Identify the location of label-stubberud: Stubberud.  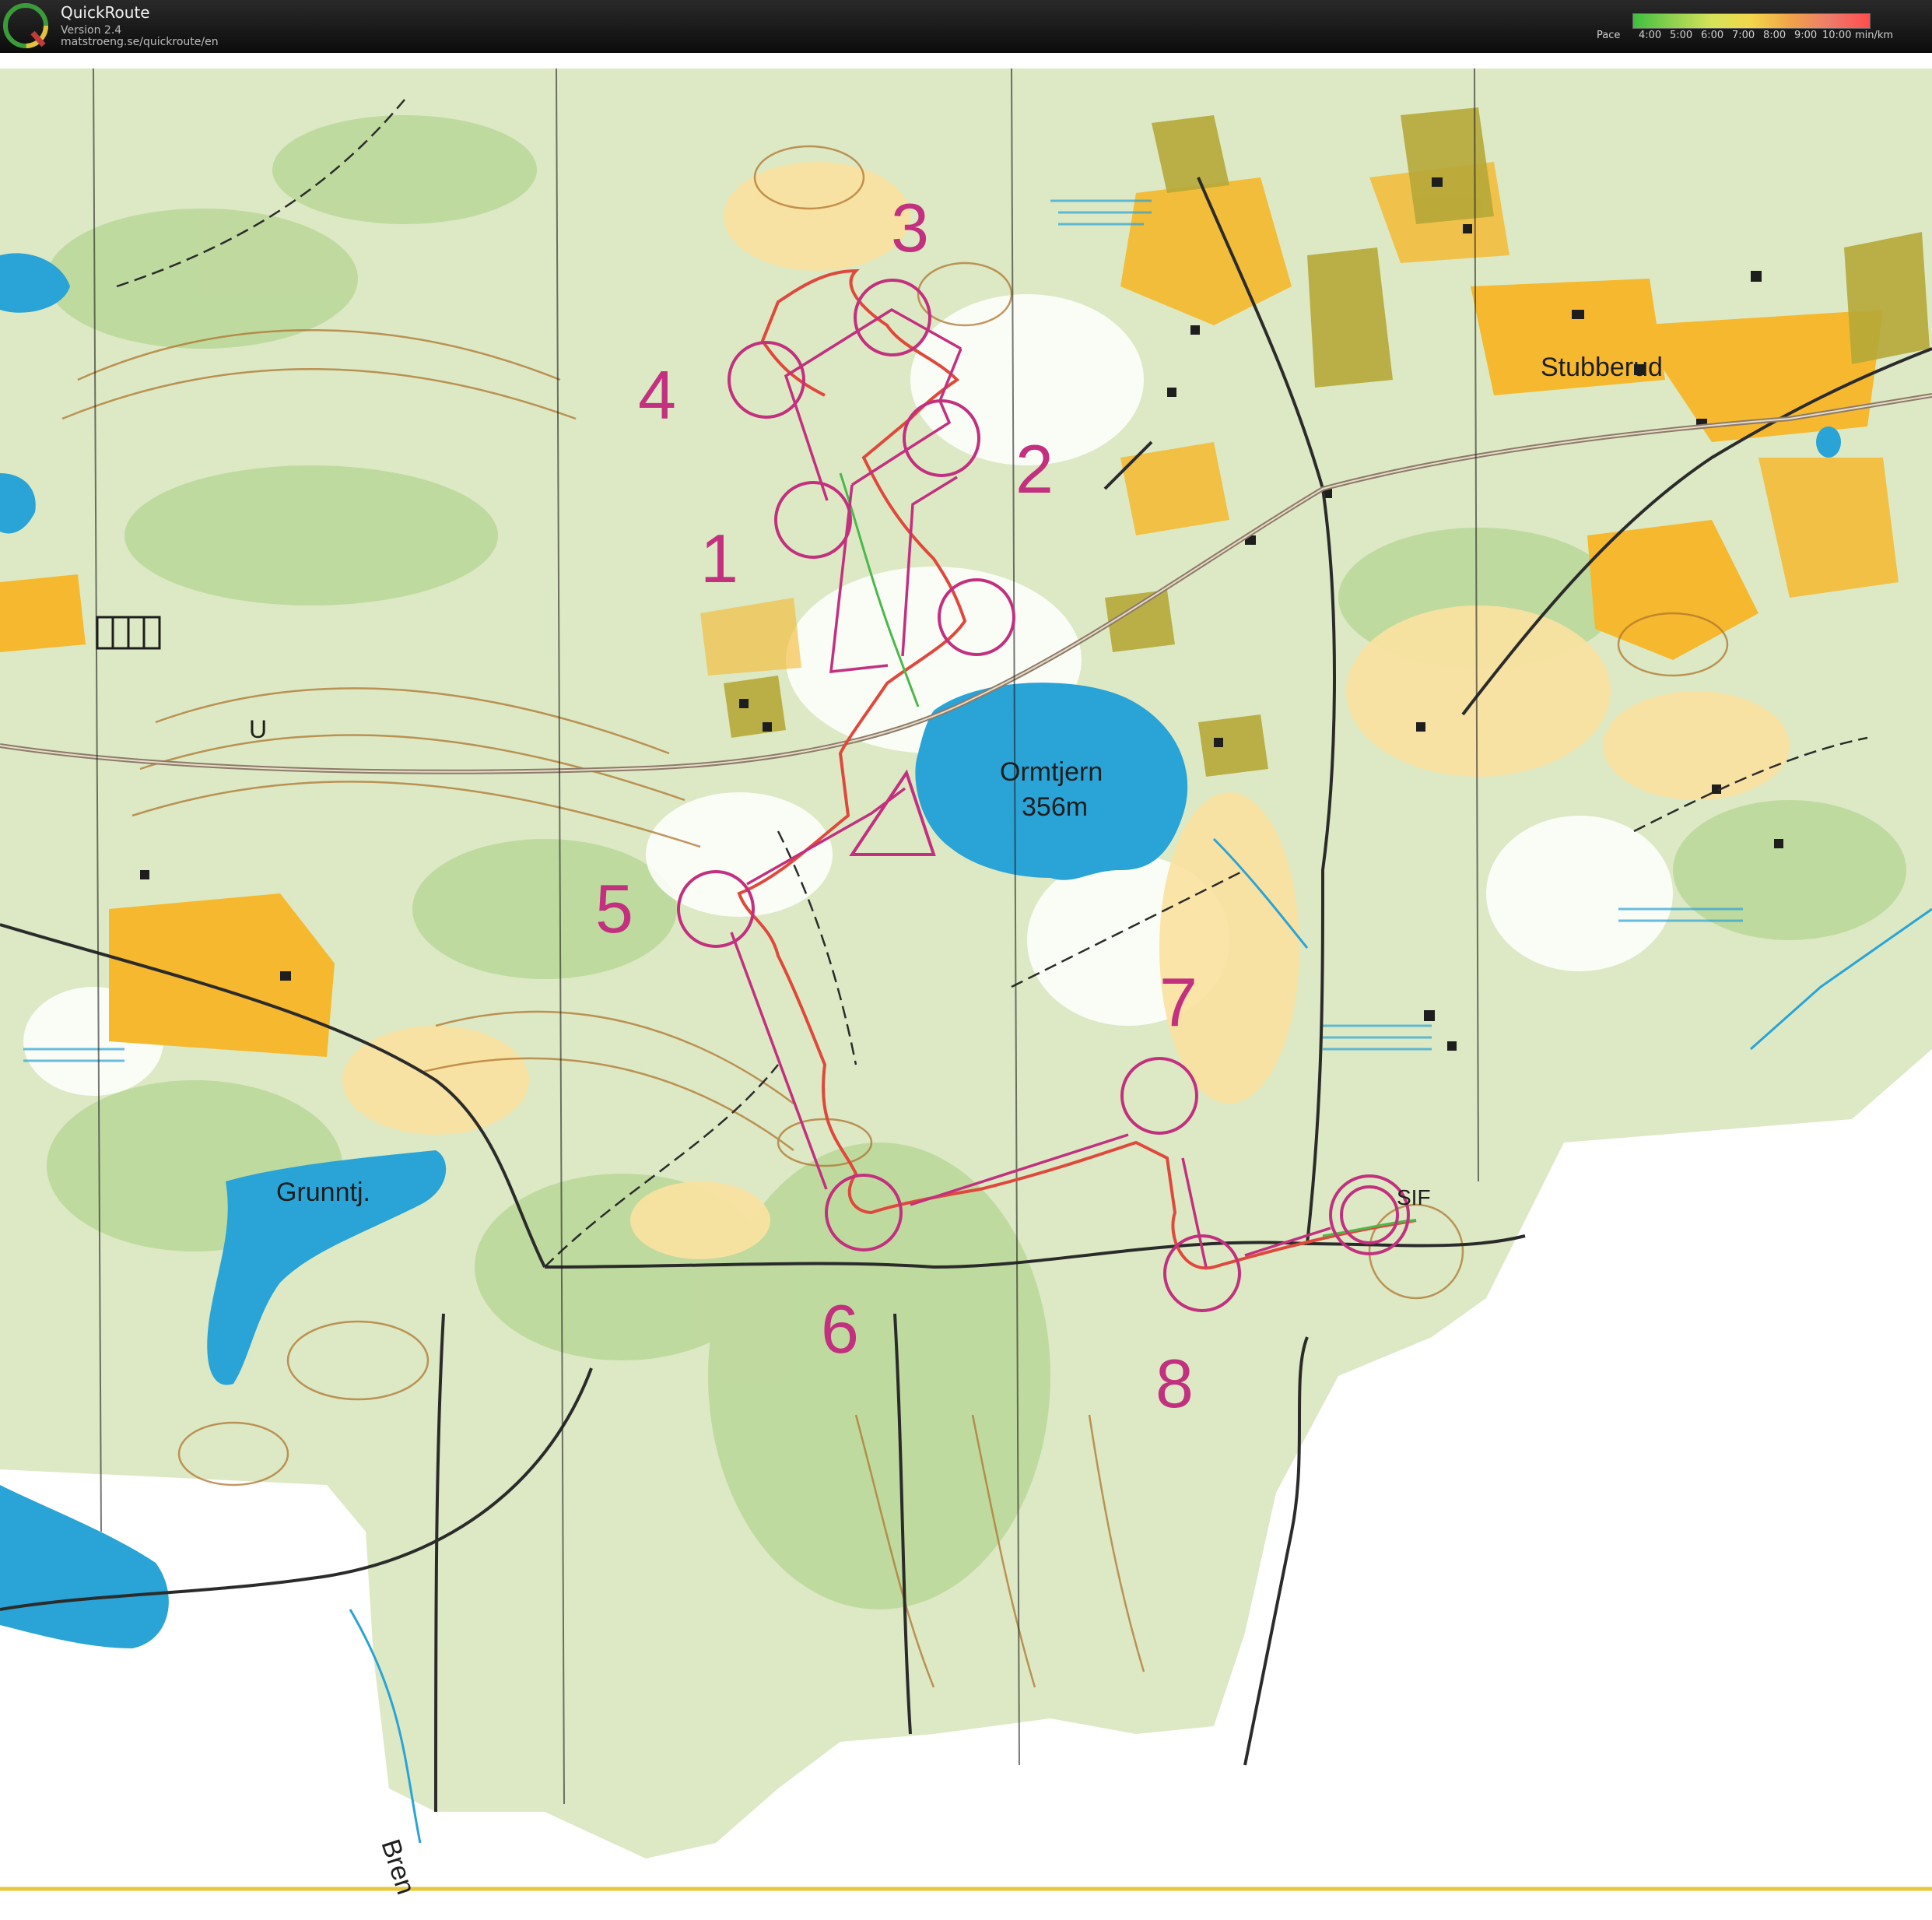
(1602, 367).